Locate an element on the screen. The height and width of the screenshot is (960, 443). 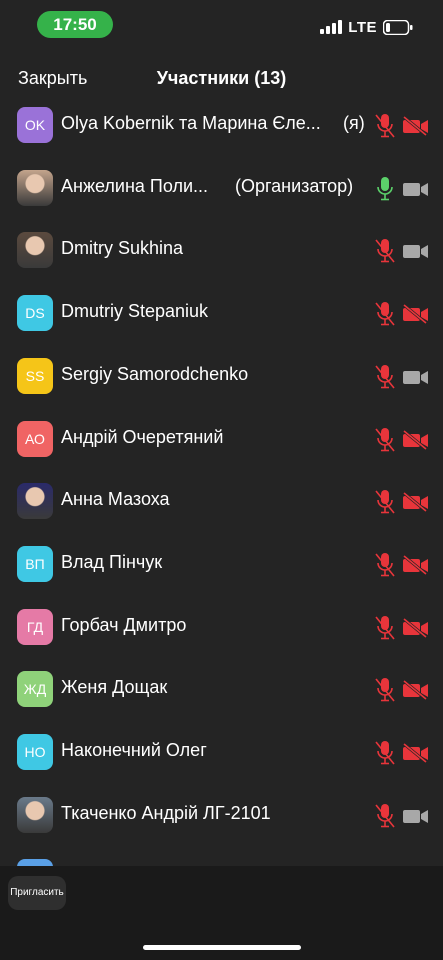
participant-row is located at coordinates (221, 856).